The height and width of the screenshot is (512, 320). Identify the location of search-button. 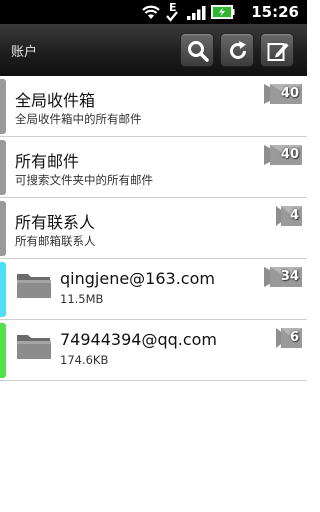
(197, 50).